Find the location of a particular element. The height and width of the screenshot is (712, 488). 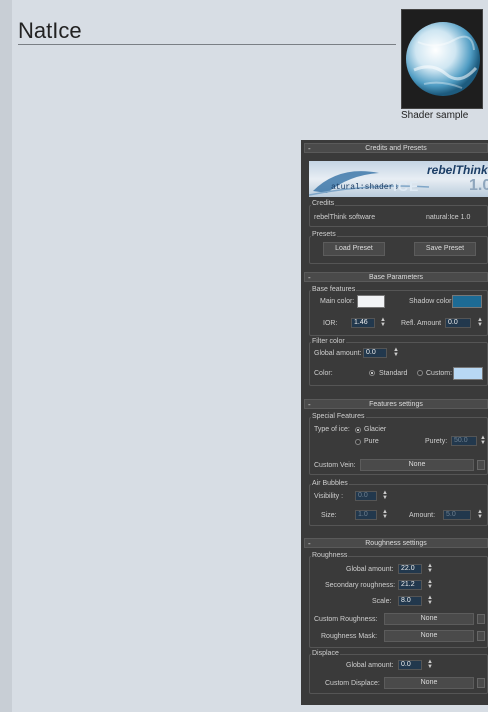

rollout-roughness-settings: - Roughness settings is located at coordinates (396, 543).